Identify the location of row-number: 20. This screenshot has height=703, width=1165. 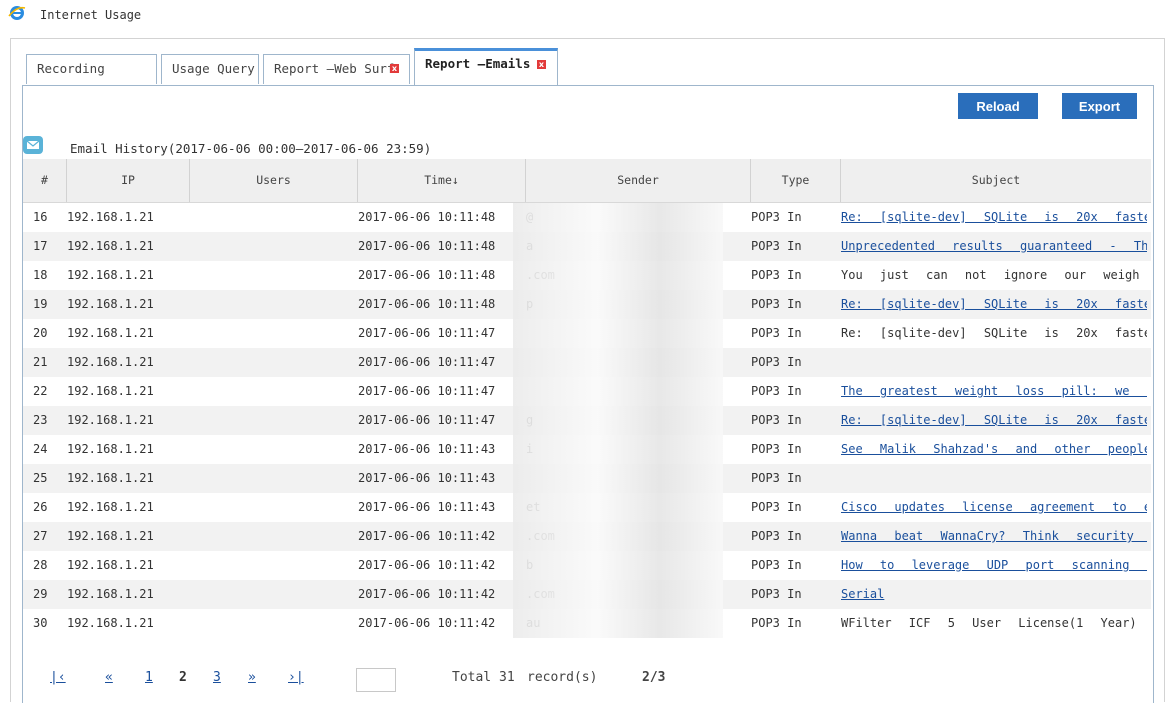
(40, 333).